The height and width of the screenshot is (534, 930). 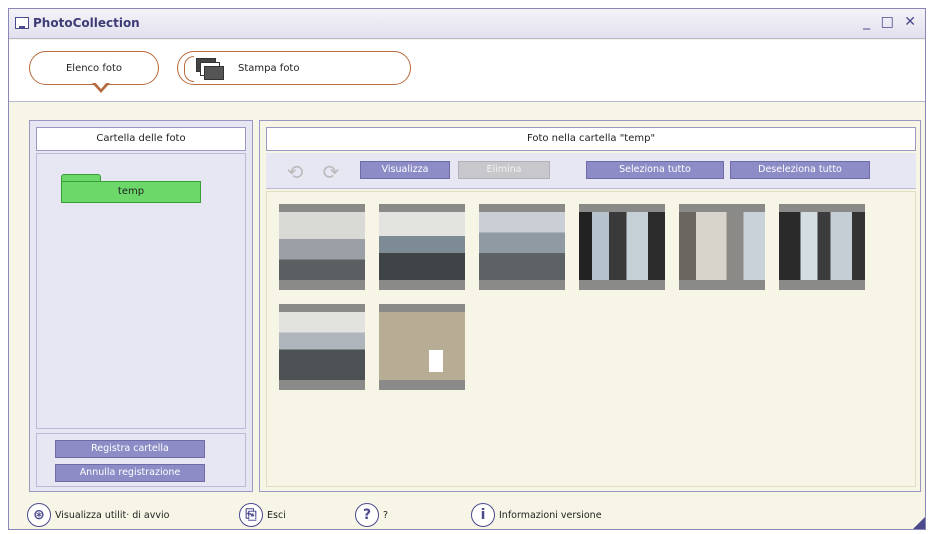 I want to click on delete-button: Elimina, so click(x=504, y=170).